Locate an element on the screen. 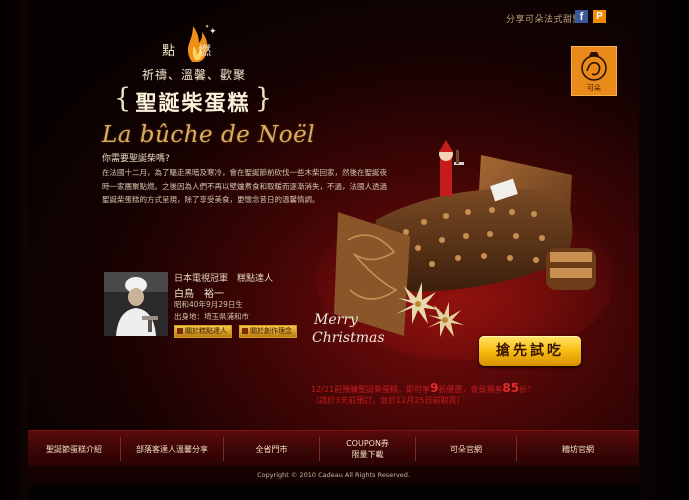  page-title: { 聖誕柴蛋糕 } is located at coordinates (193, 99).